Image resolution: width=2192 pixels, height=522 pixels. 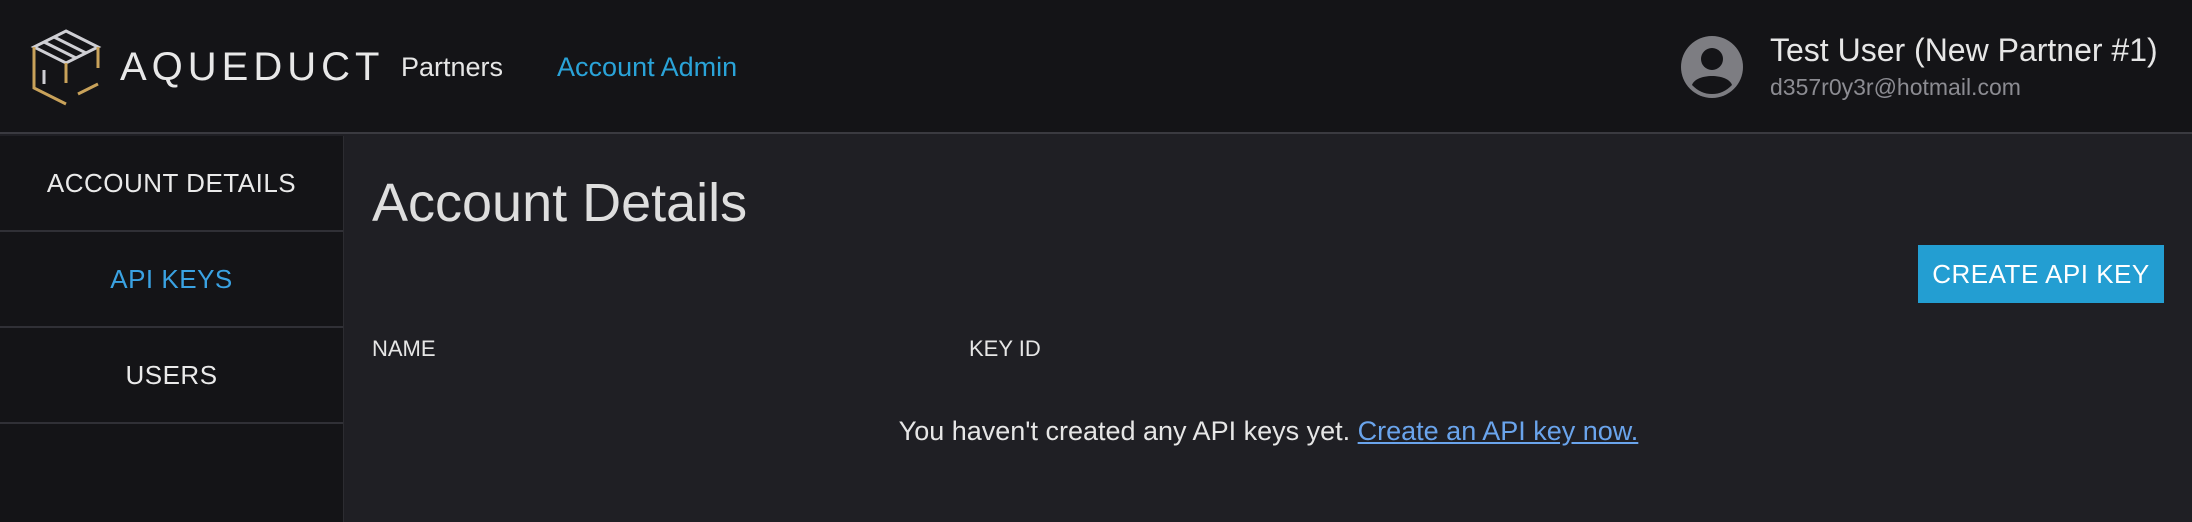 What do you see at coordinates (1964, 50) in the screenshot?
I see `user-name: Test User (New Partner #1)` at bounding box center [1964, 50].